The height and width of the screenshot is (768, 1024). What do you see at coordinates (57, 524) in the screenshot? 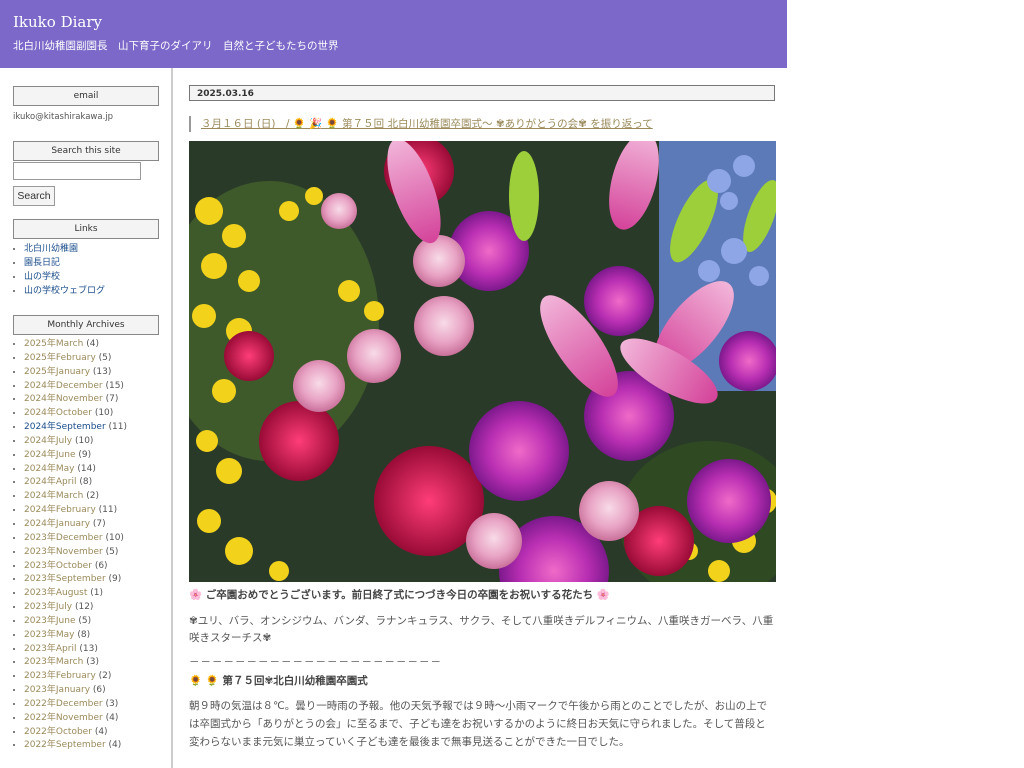
I see `archive-link: 2024年January` at bounding box center [57, 524].